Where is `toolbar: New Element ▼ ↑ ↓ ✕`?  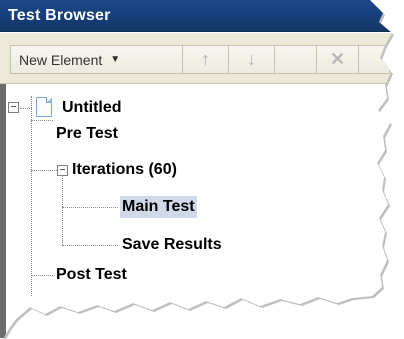
toolbar: New Element ▼ ↑ ↓ ✕ is located at coordinates (196, 58).